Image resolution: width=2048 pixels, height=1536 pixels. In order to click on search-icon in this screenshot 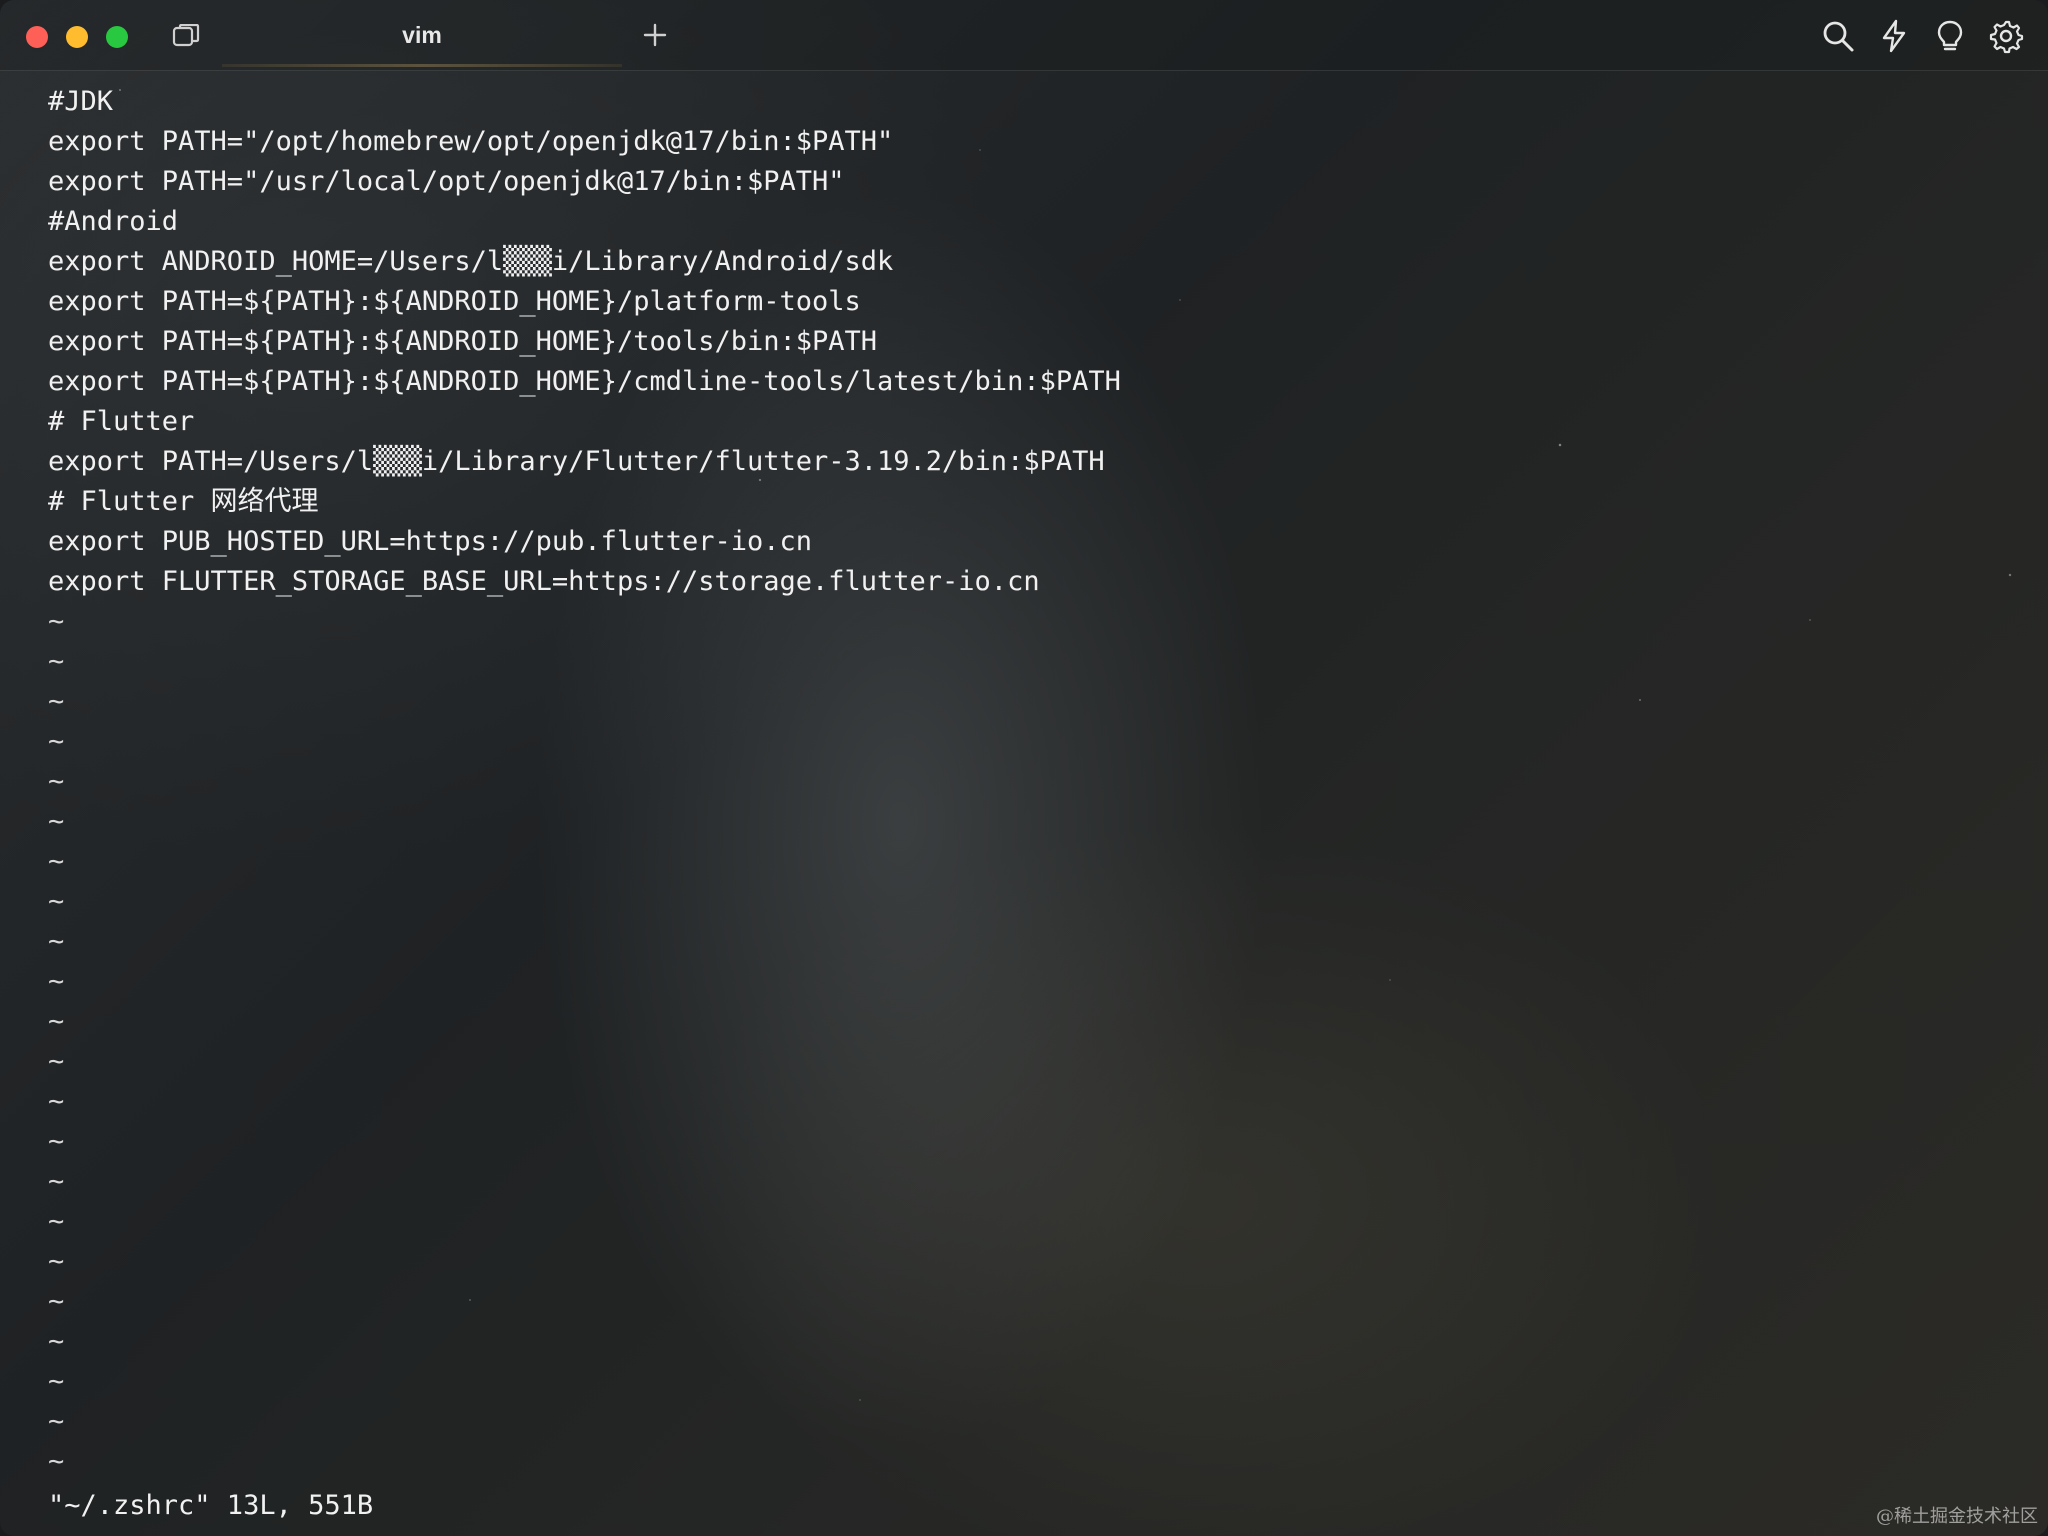, I will do `click(1838, 36)`.